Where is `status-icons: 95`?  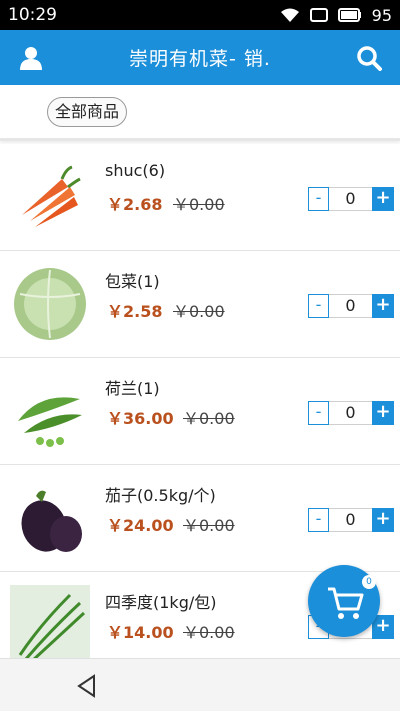
status-icons: 95 is located at coordinates (336, 15).